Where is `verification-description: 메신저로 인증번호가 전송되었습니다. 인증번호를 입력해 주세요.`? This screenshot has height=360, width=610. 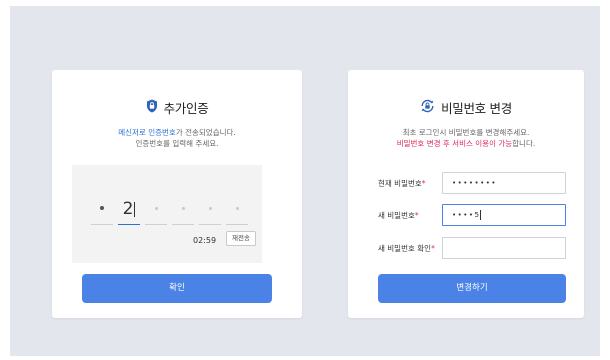 verification-description: 메신저로 인증번호가 전송되었습니다. 인증번호를 입력해 주세요. is located at coordinates (177, 138).